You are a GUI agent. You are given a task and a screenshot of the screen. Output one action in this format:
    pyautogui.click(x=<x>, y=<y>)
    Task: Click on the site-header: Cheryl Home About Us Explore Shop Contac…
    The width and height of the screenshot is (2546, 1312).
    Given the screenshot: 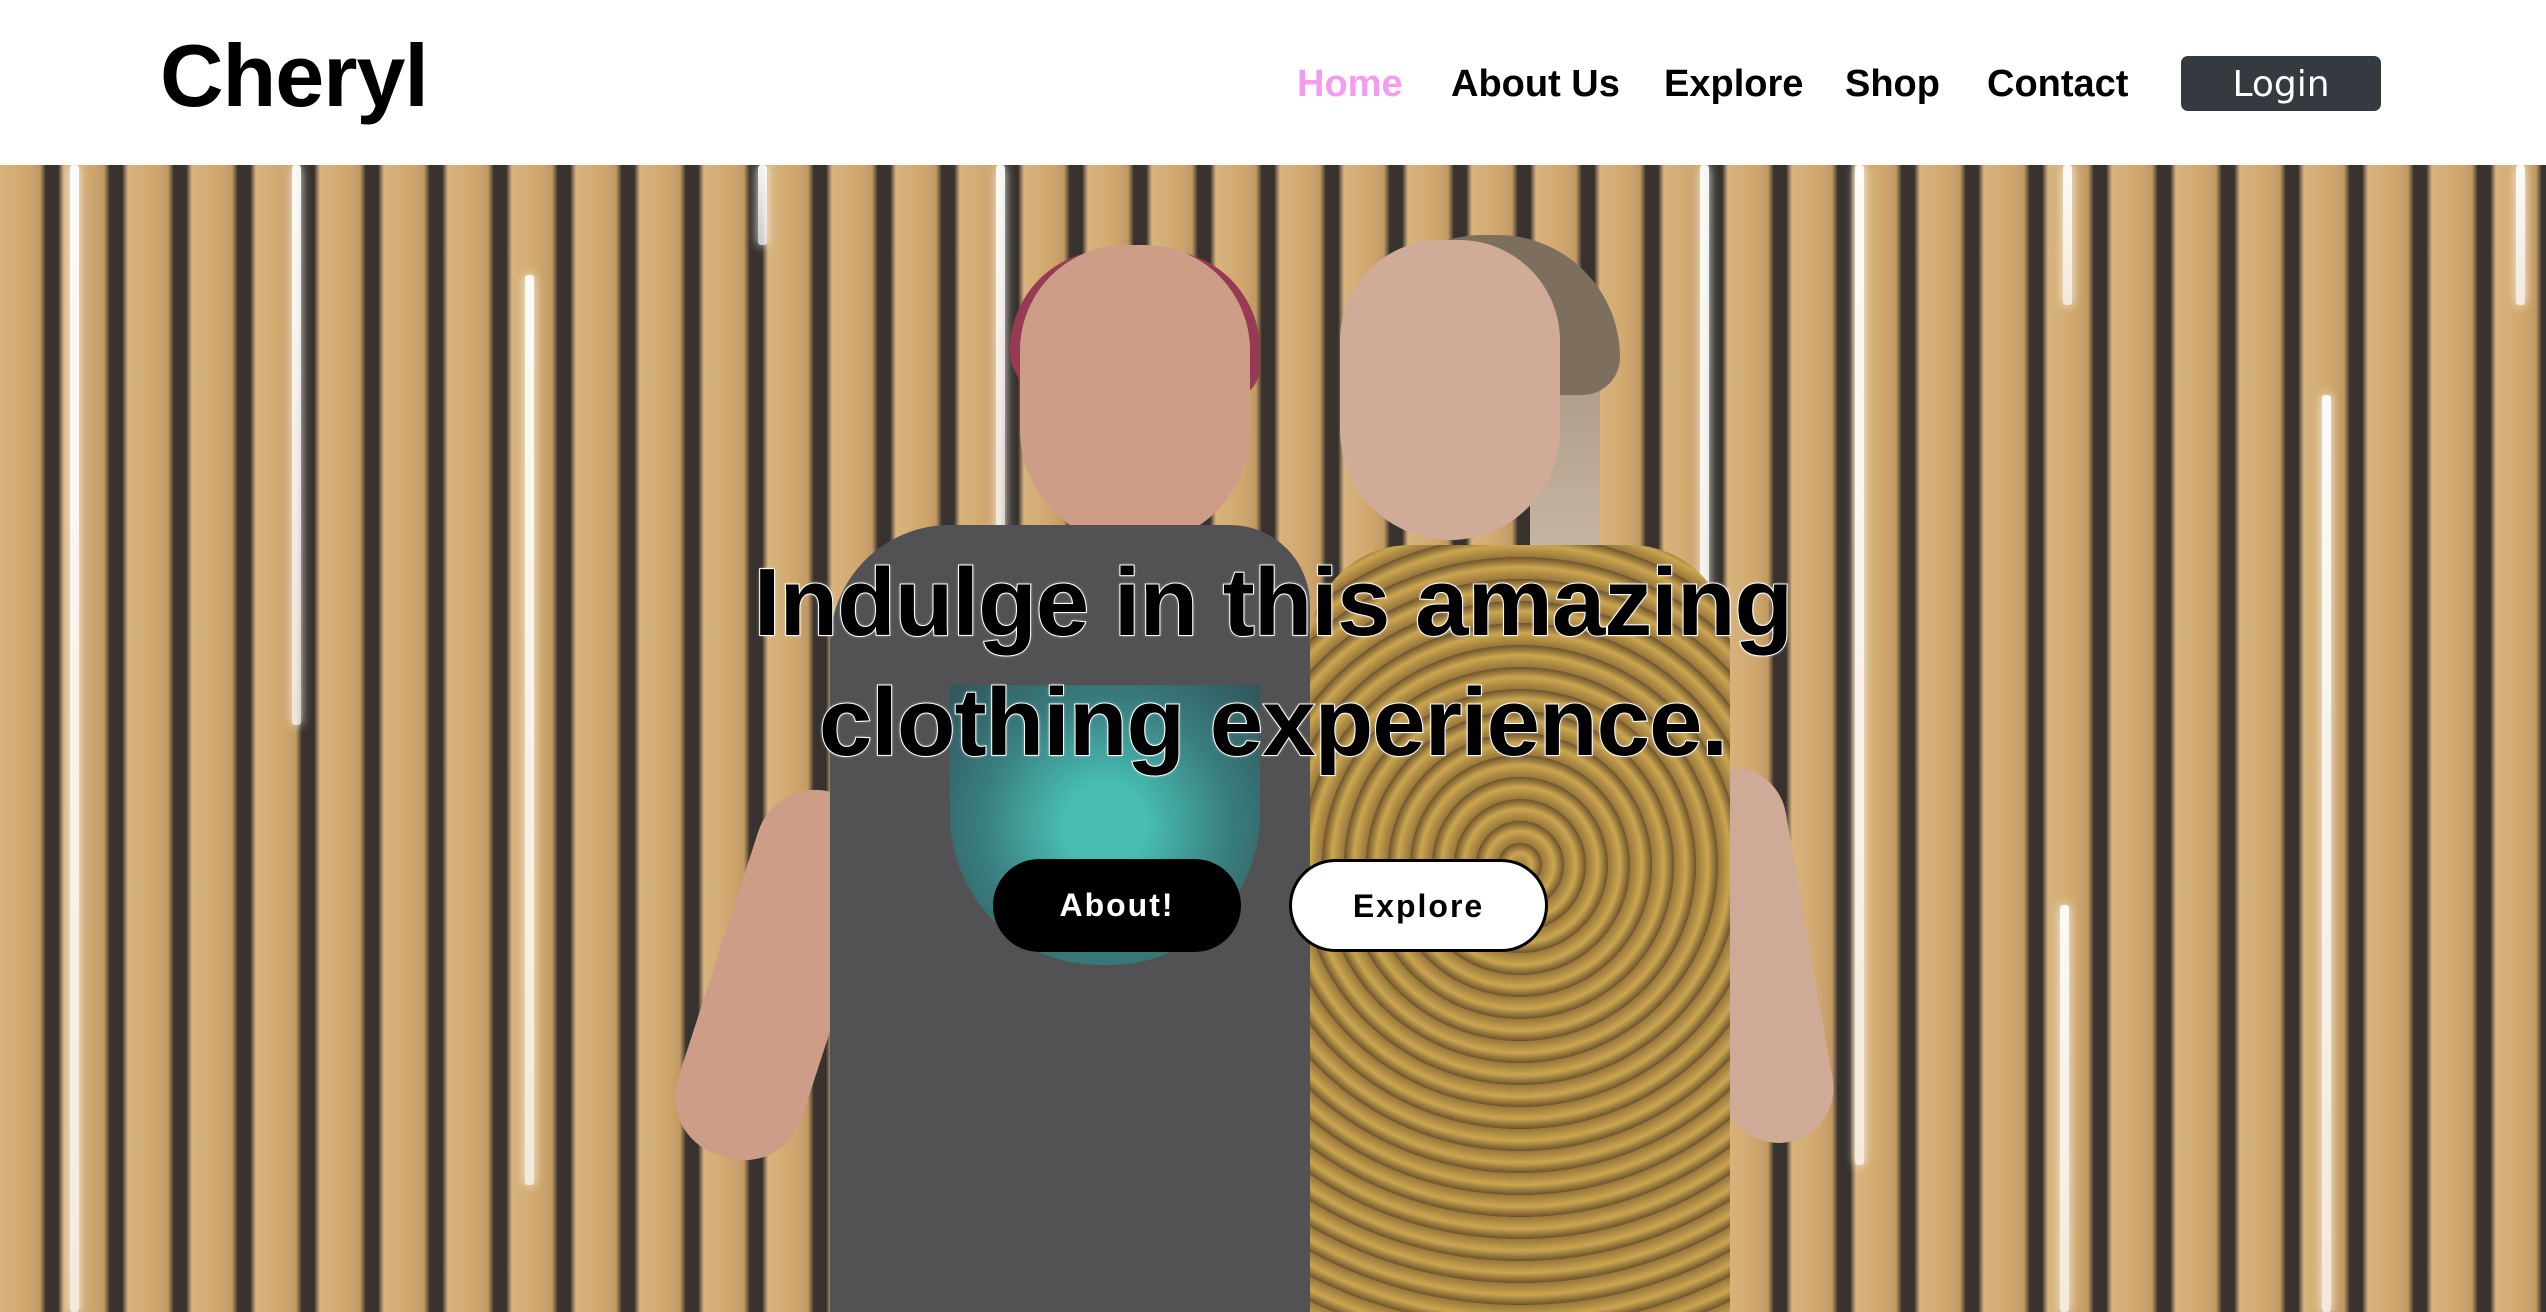 What is the action you would take?
    pyautogui.click(x=1273, y=82)
    